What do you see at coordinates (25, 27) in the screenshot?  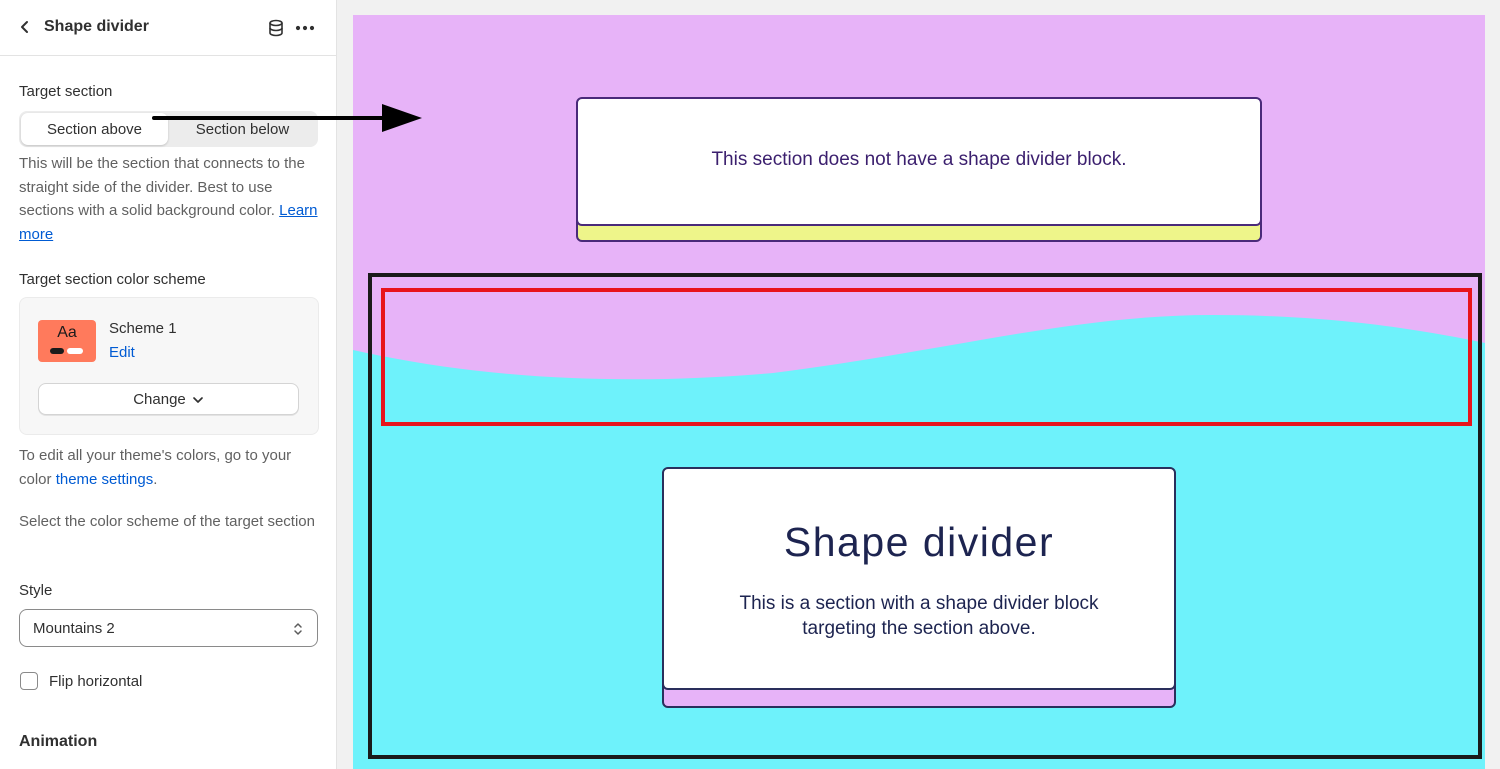 I see `chevron-left-icon` at bounding box center [25, 27].